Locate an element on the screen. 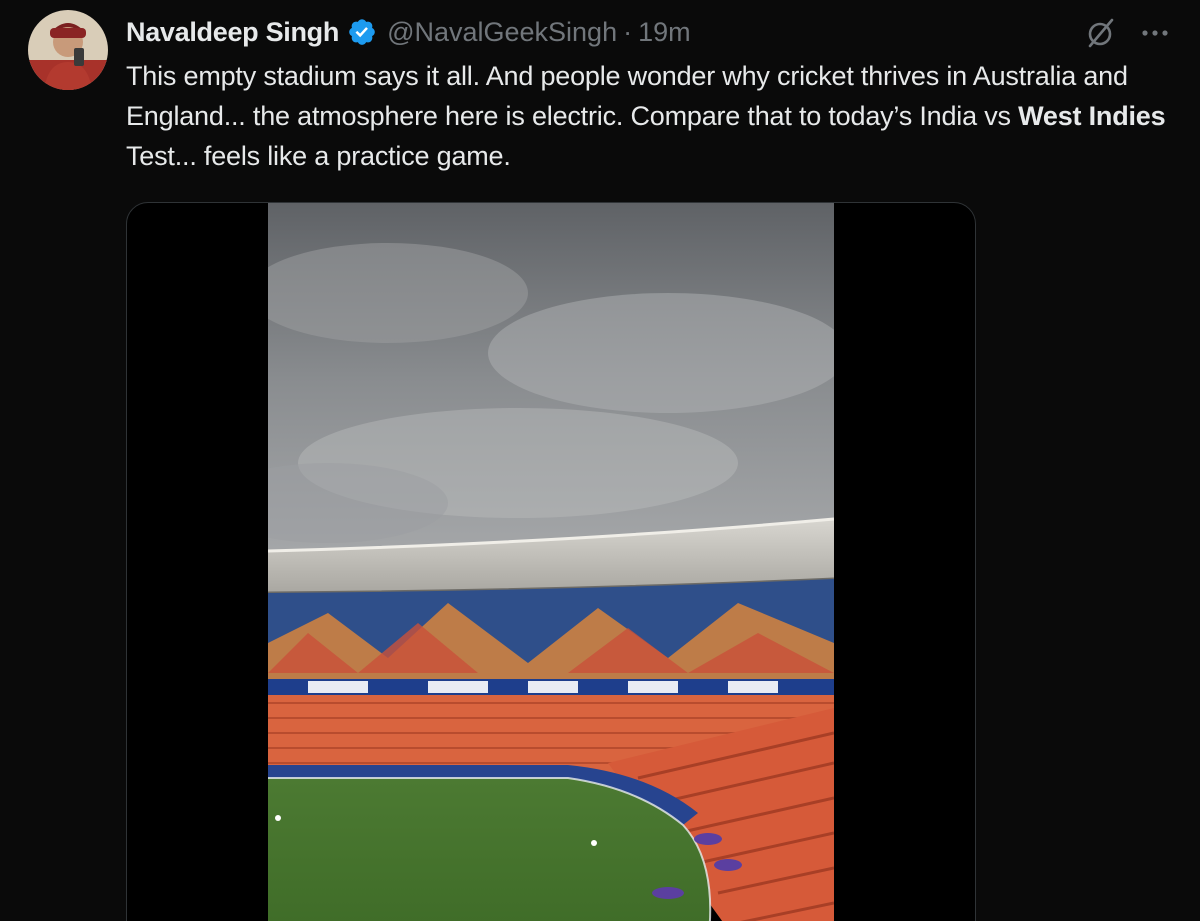 This screenshot has width=1200, height=921. tweet-text-bold: West Indies is located at coordinates (1092, 116).